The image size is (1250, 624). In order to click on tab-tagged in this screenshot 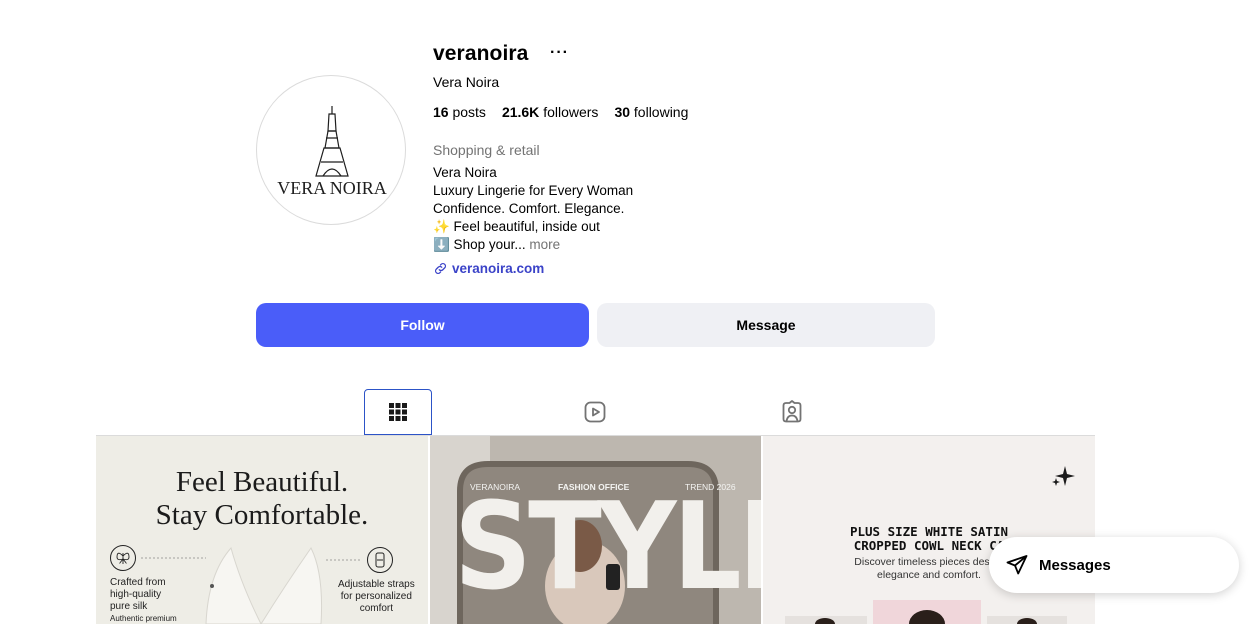, I will do `click(792, 412)`.